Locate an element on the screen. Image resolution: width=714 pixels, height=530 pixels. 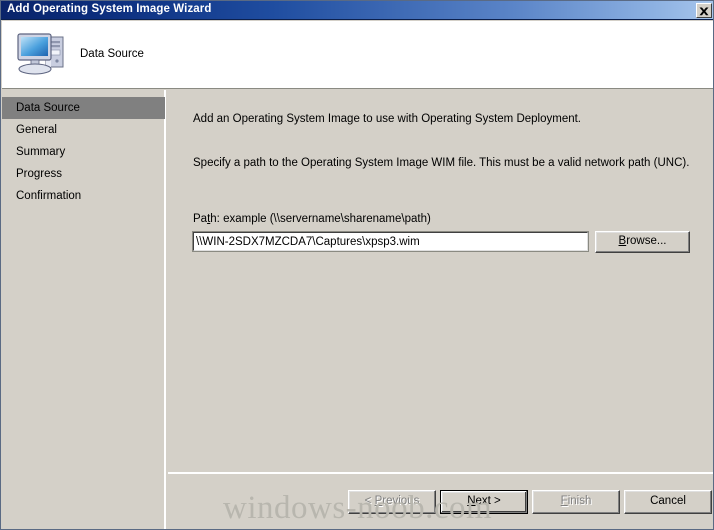
cancel-label: Cancel is located at coordinates (668, 501).